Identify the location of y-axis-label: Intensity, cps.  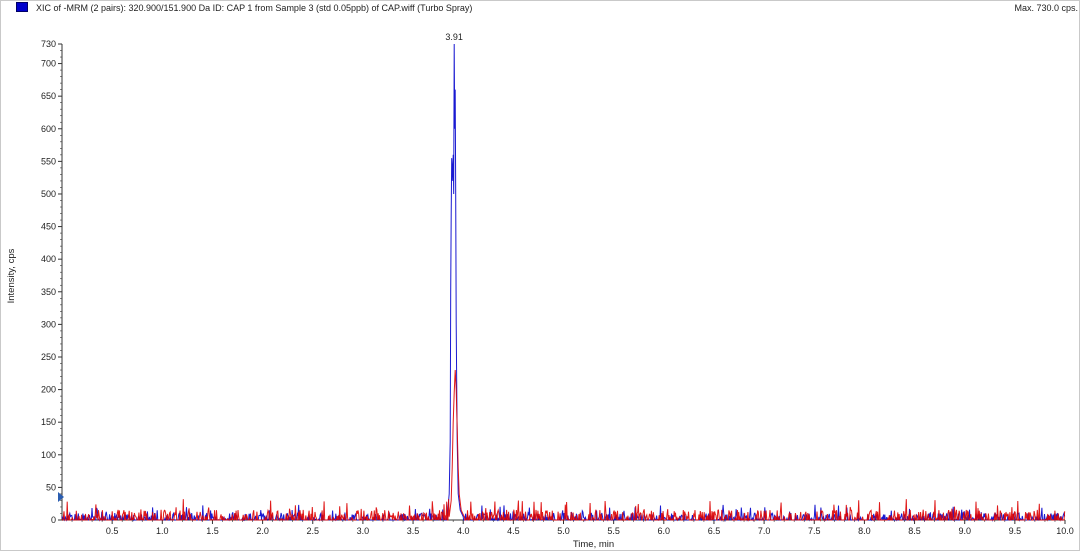
(11, 275).